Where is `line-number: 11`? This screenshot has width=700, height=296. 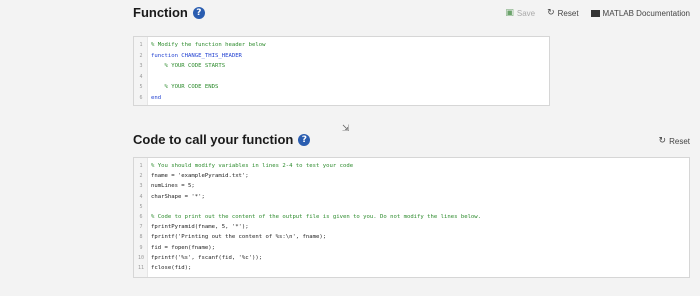
line-number: 11 is located at coordinates (141, 268).